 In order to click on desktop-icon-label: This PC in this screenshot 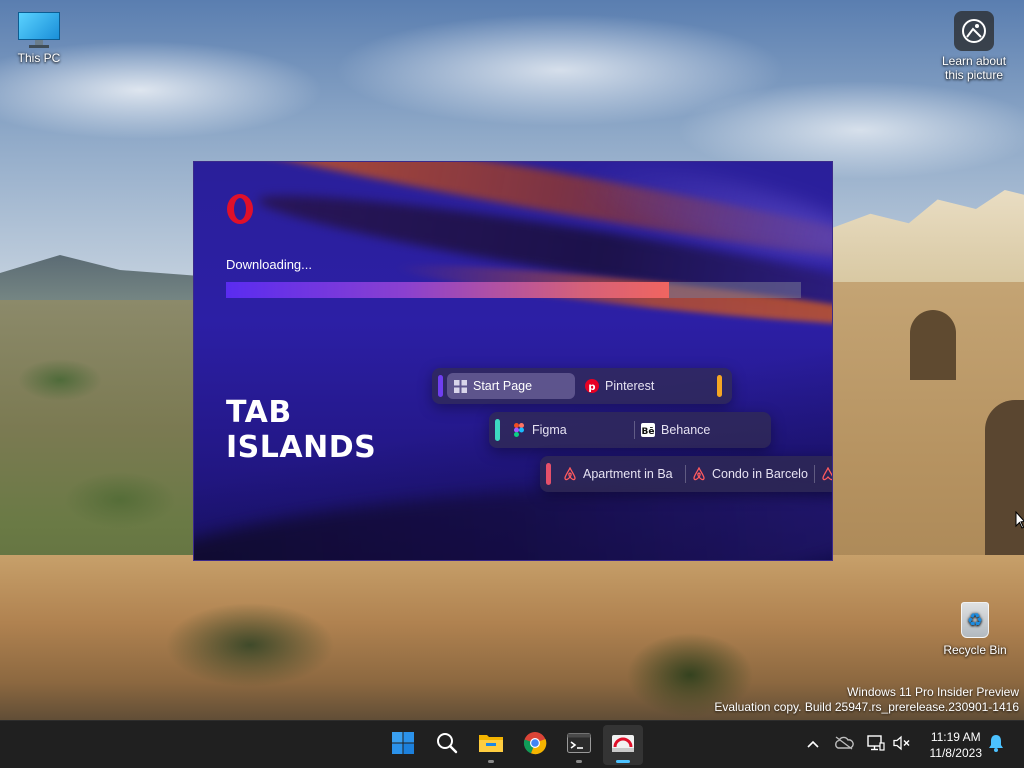, I will do `click(39, 58)`.